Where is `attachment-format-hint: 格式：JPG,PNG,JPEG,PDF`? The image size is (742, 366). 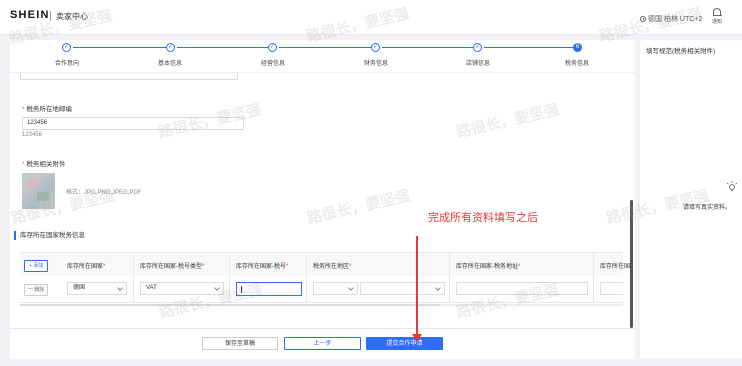
attachment-format-hint: 格式：JPG,PNG,JPEG,PDF is located at coordinates (104, 193).